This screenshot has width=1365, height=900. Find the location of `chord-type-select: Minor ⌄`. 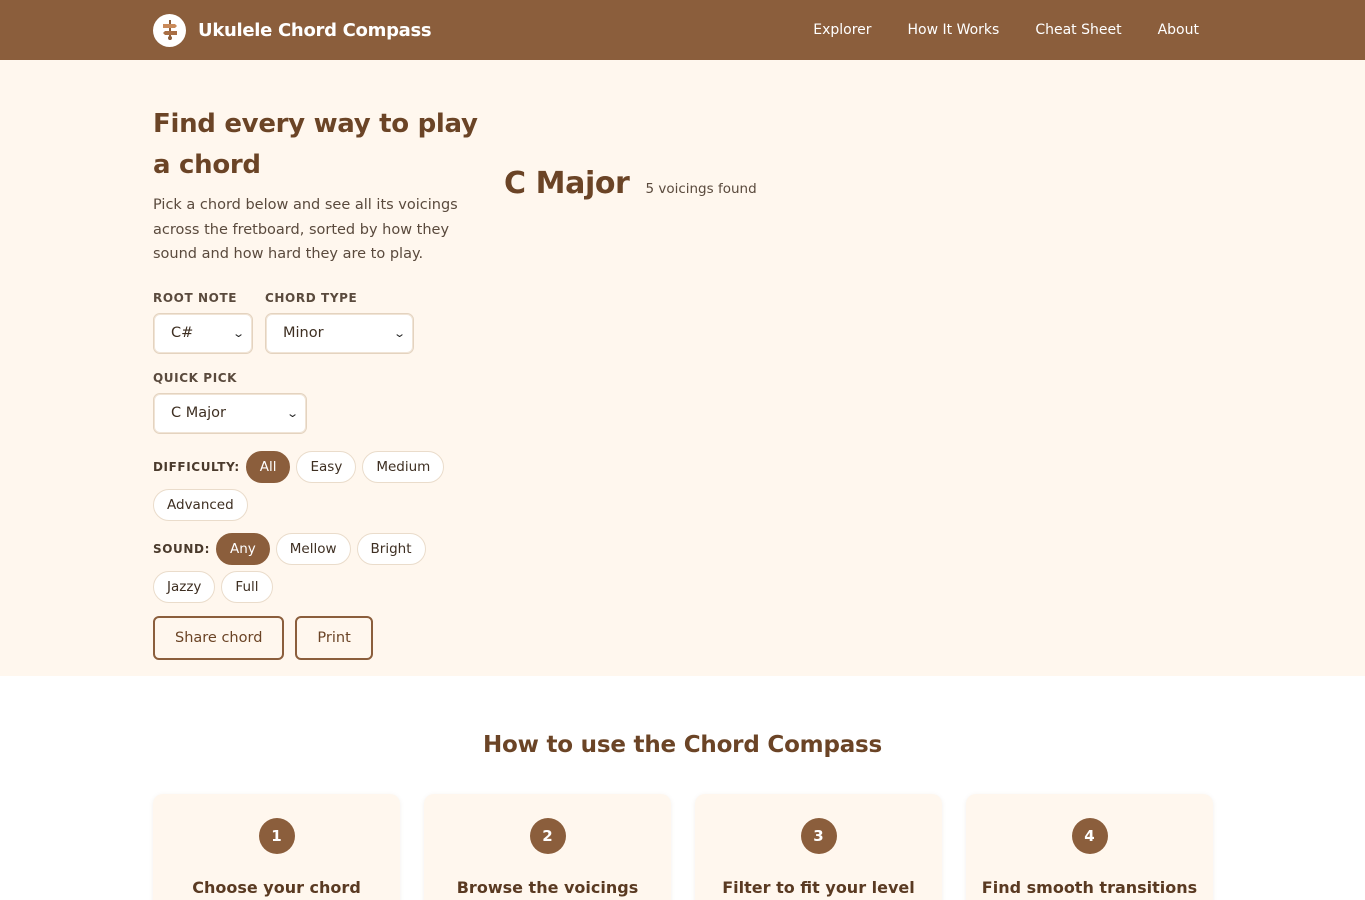

chord-type-select: Minor ⌄ is located at coordinates (339, 333).